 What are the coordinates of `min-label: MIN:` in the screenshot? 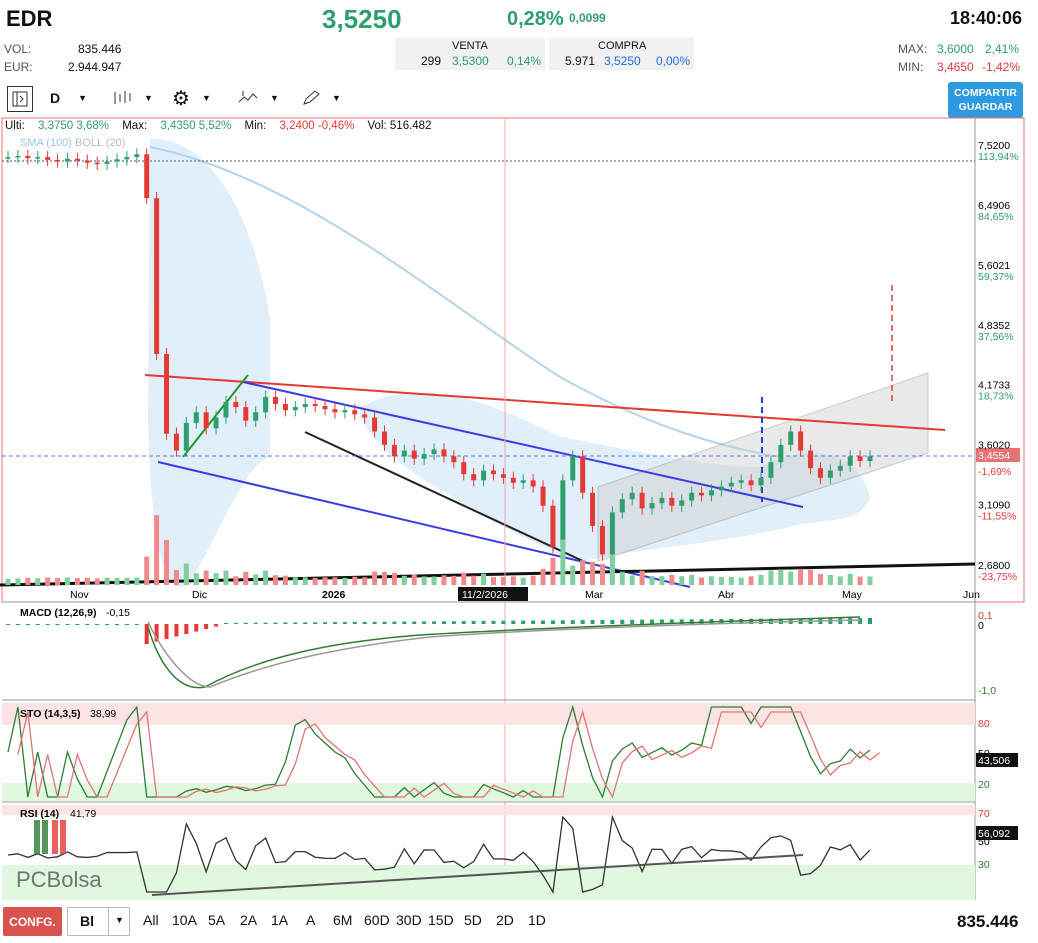 It's located at (911, 67).